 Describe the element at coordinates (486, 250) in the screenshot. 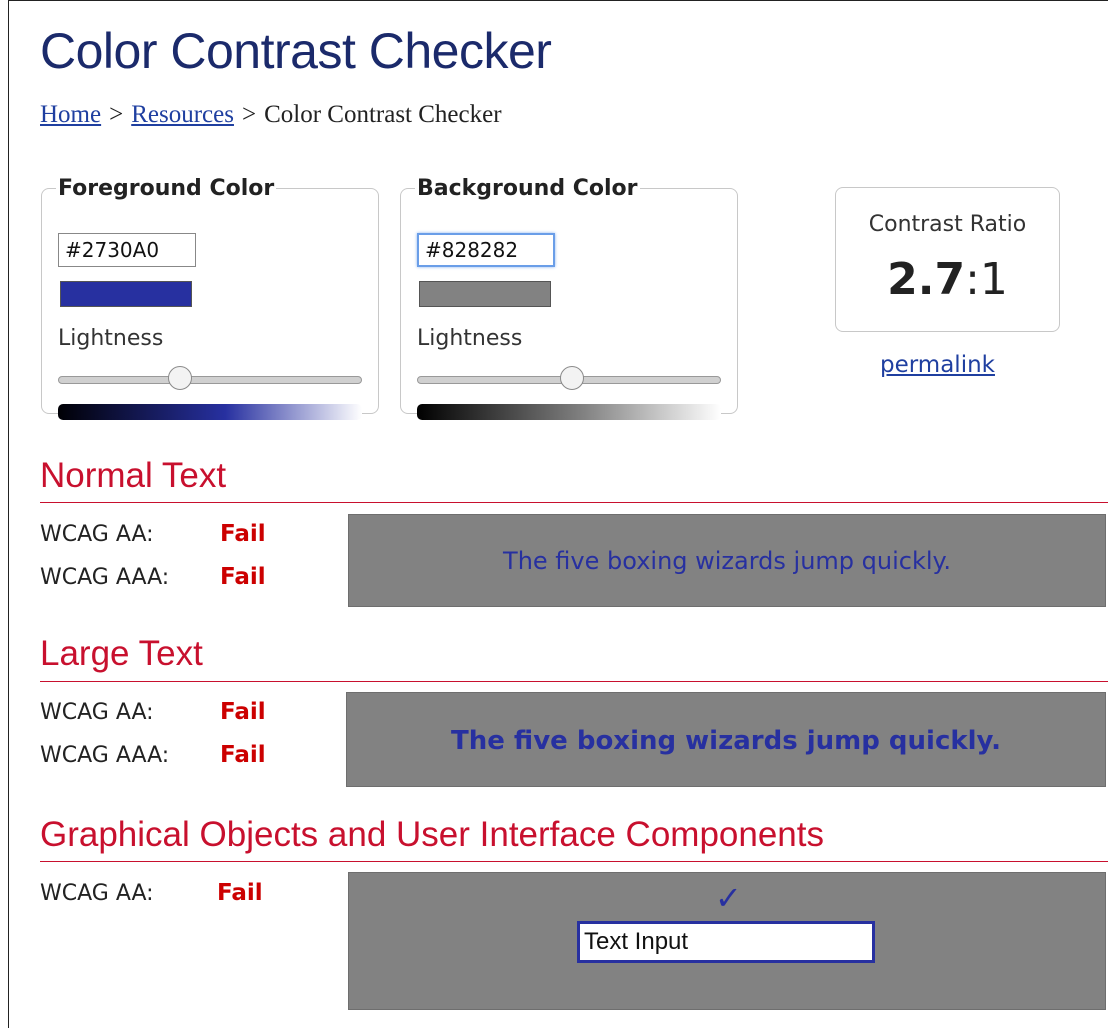

I see `background-hex-input` at that location.